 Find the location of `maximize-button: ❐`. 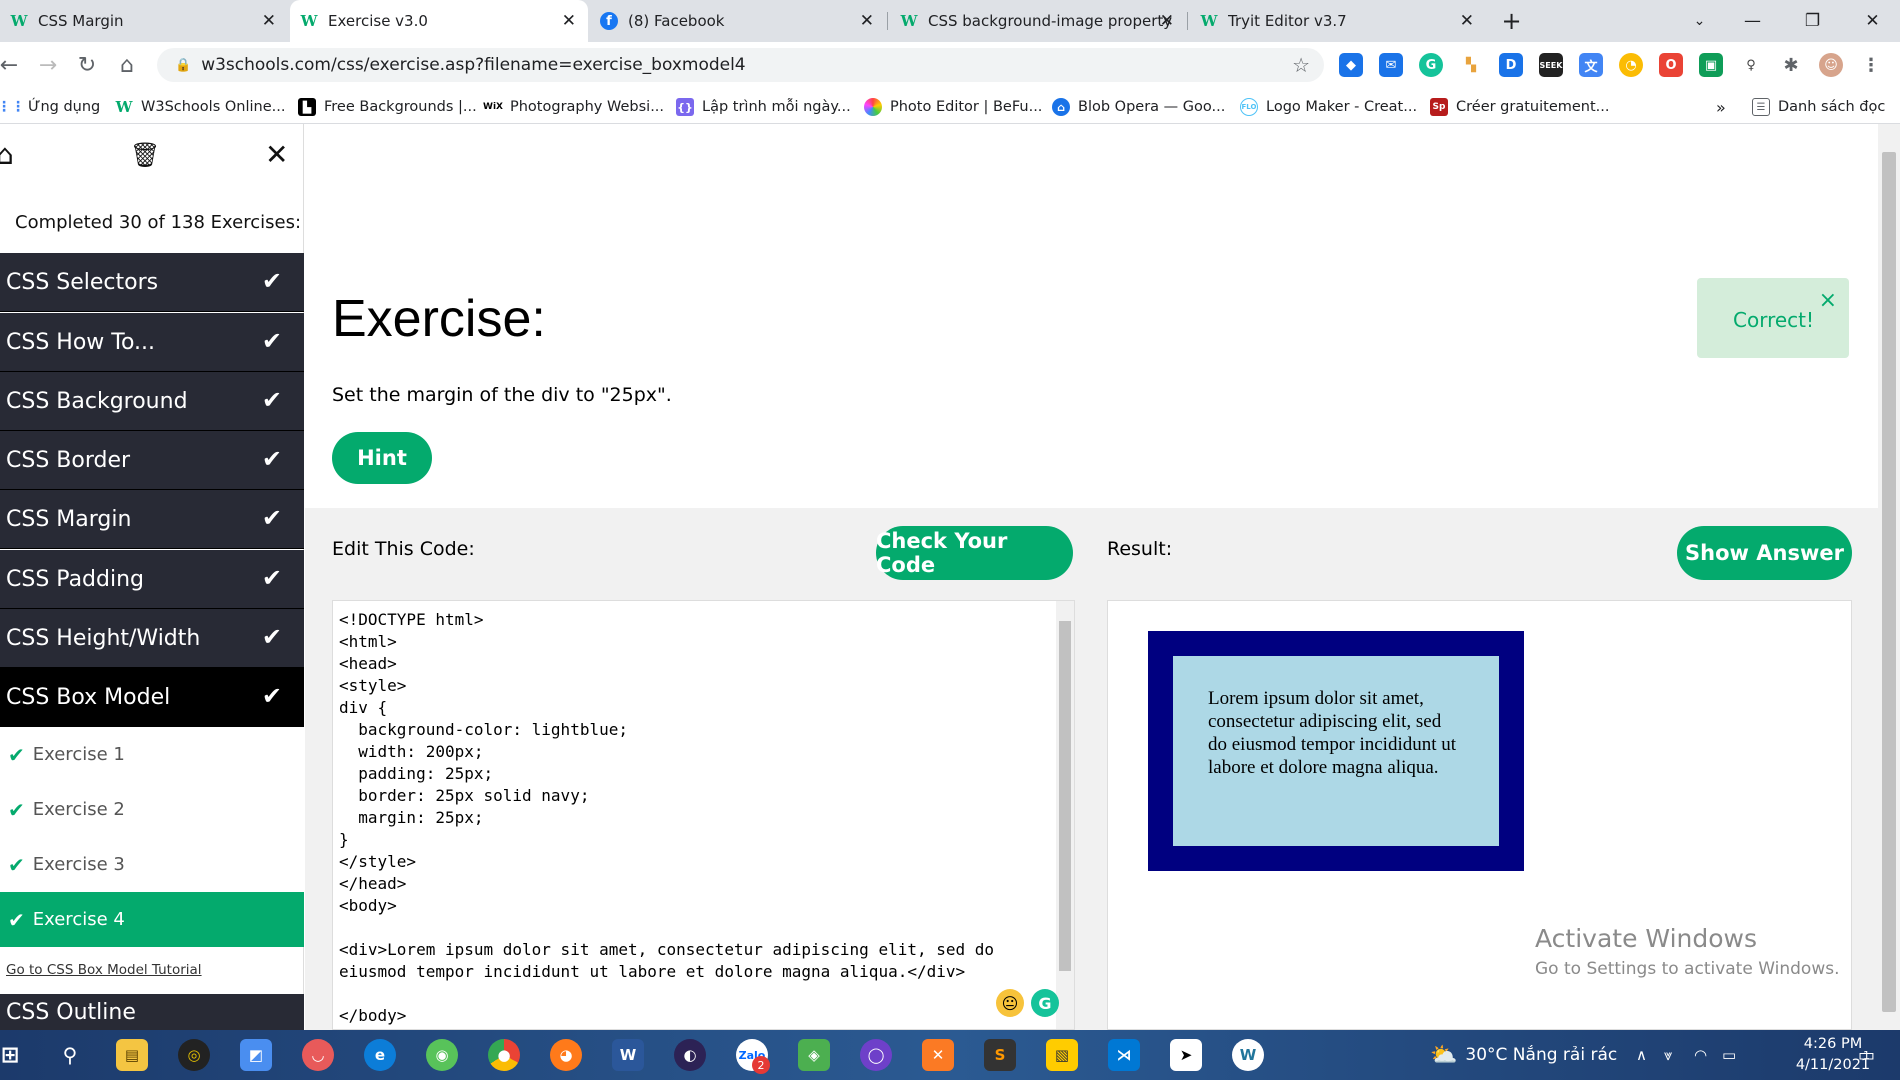

maximize-button: ❐ is located at coordinates (1812, 21).